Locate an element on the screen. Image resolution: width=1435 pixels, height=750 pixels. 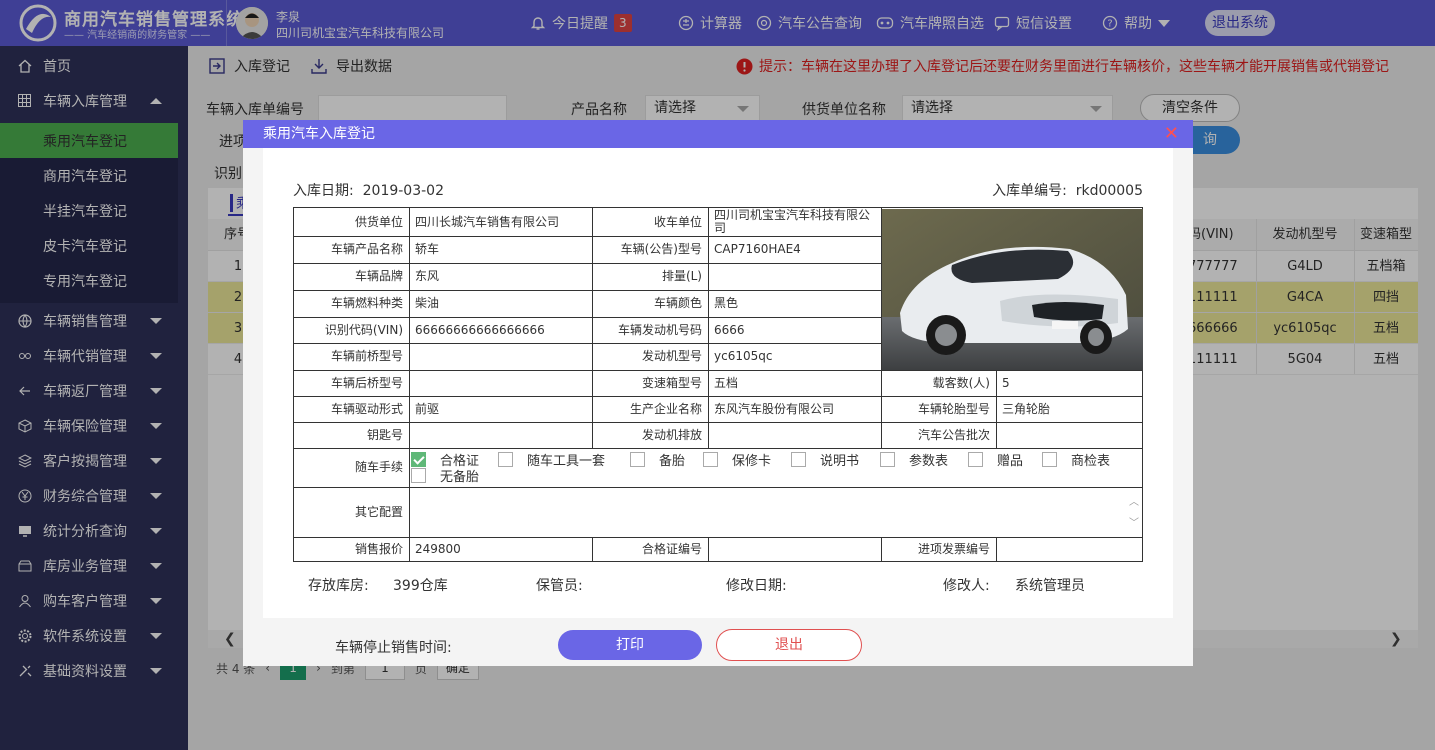
stock-date-label: 入库日期: is located at coordinates (323, 191).